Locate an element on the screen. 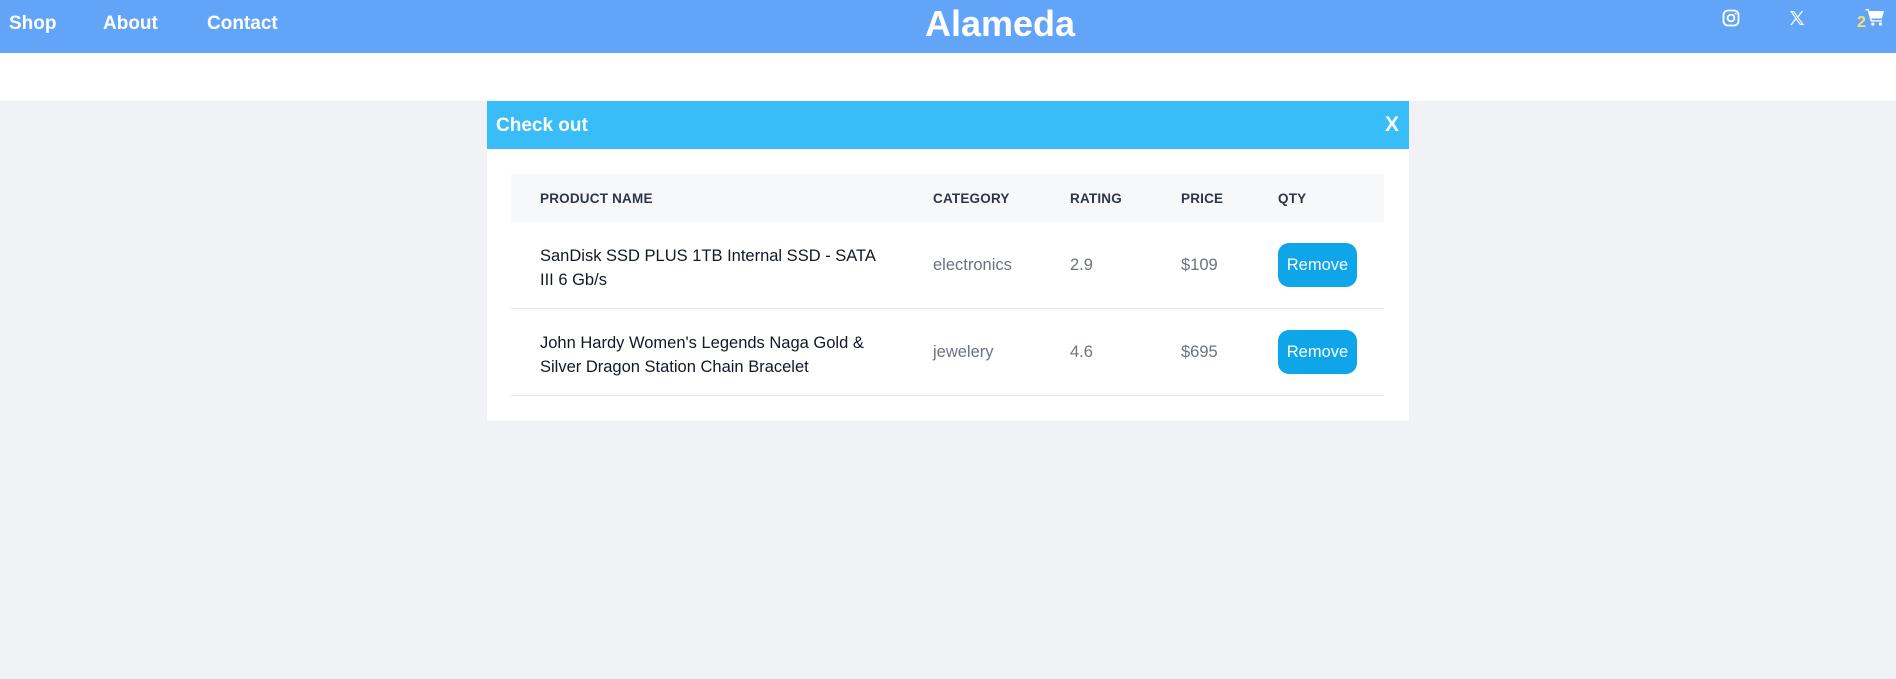 The height and width of the screenshot is (679, 1896). table-header: Product Name Category Rating Price Qty is located at coordinates (947, 198).